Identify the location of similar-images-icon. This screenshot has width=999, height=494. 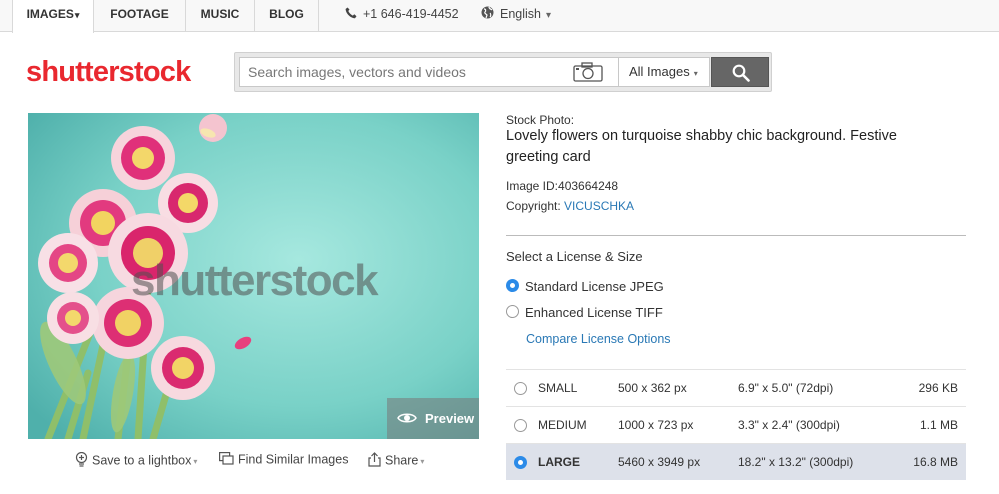
(226, 460).